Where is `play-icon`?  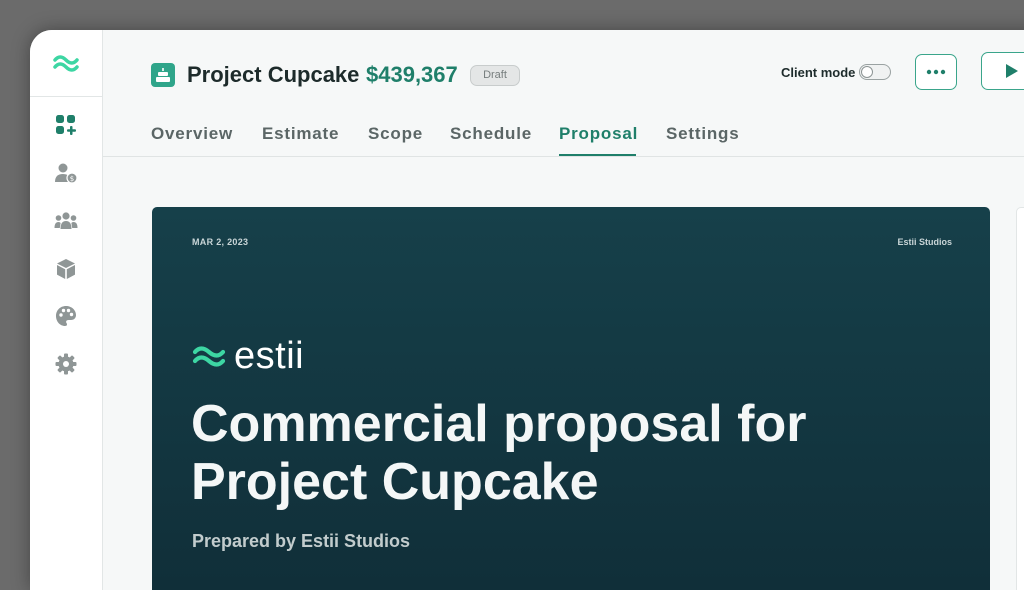
play-icon is located at coordinates (1012, 71).